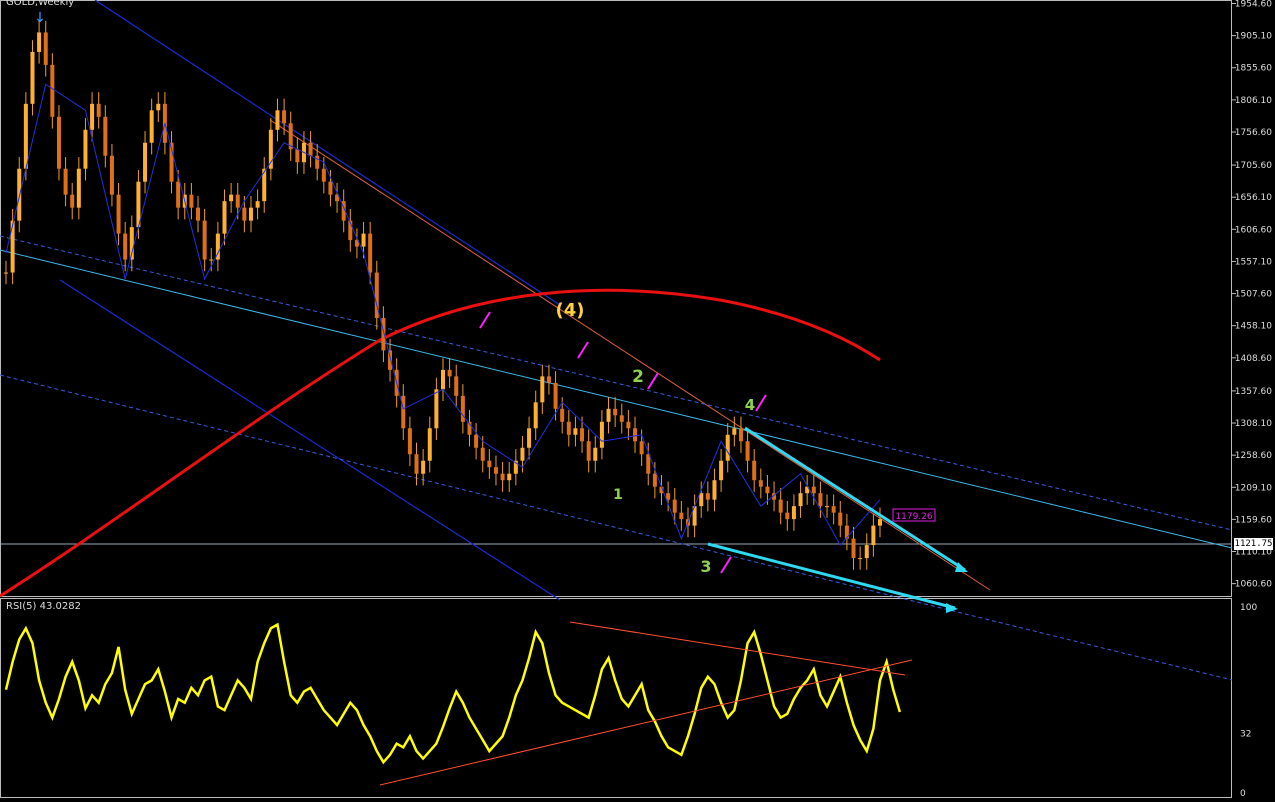 The width and height of the screenshot is (1275, 802). Describe the element at coordinates (570, 310) in the screenshot. I see `wave-label: (4)` at that location.